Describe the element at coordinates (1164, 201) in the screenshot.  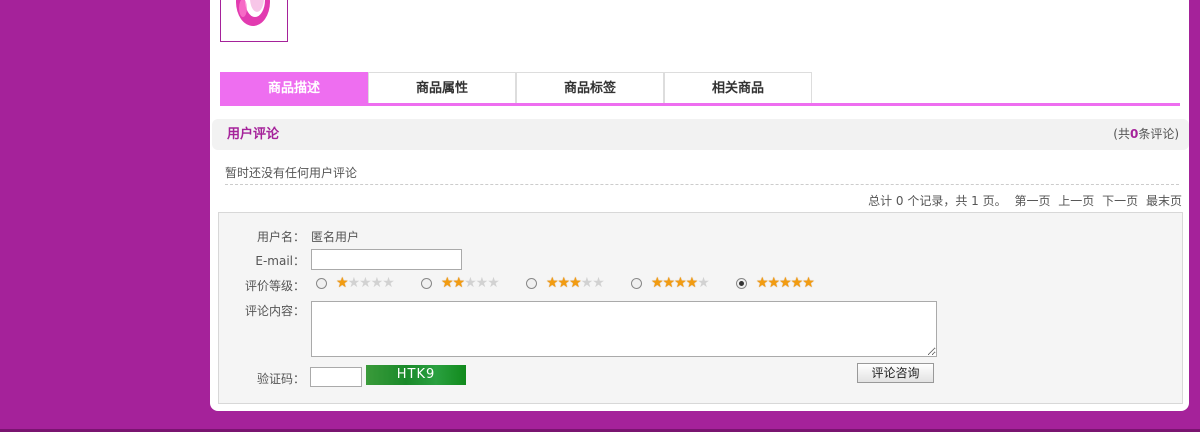
I see `pagination-last: 最末页` at that location.